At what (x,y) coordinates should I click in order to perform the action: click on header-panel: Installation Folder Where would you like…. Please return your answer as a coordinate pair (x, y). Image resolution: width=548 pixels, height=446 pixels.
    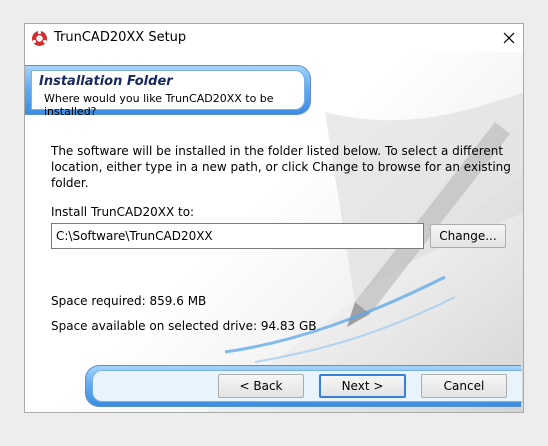
    Looking at the image, I should click on (168, 94).